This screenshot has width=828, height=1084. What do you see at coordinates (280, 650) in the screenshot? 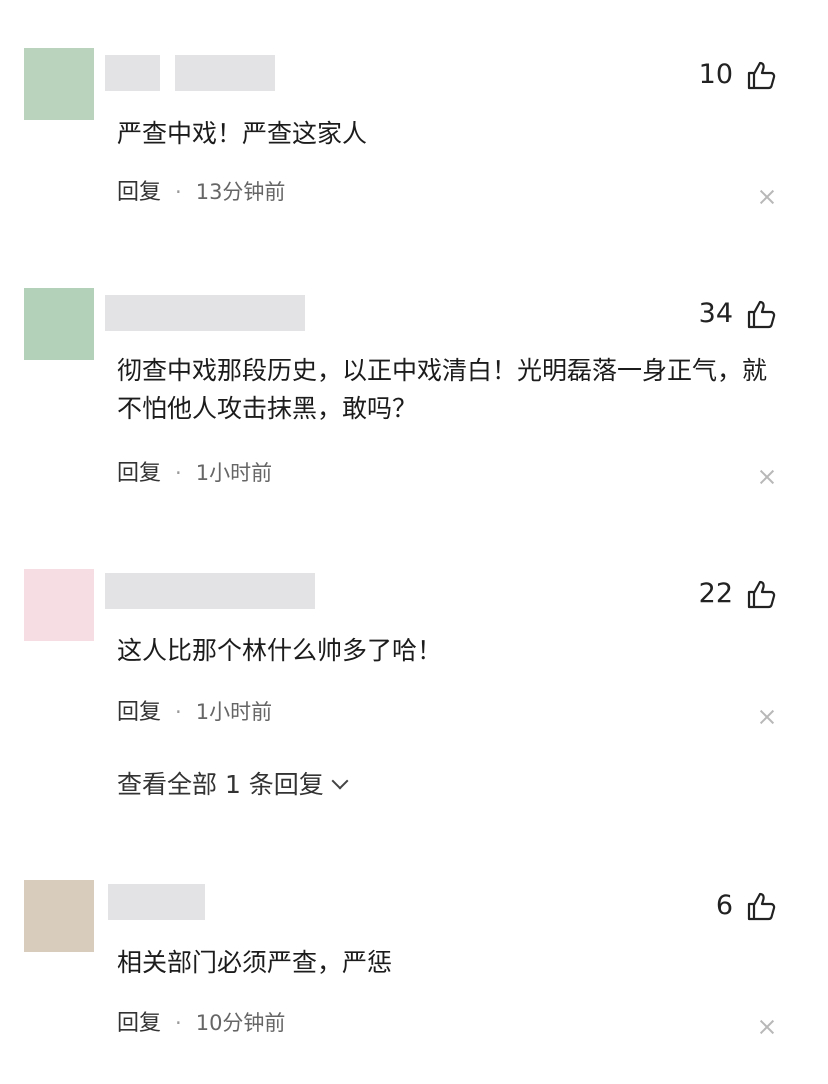
I see `comment-text: 这人比那个林什么帅多了哈！` at bounding box center [280, 650].